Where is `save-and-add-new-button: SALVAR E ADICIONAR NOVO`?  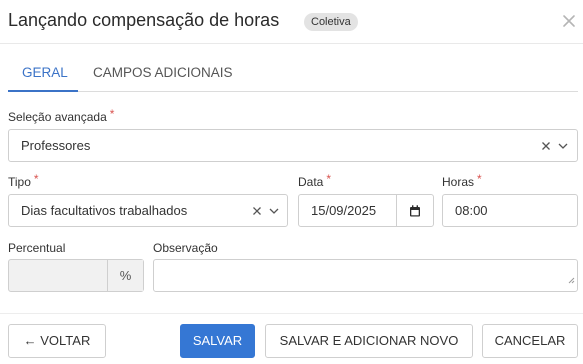 save-and-add-new-button: SALVAR E ADICIONAR NOVO is located at coordinates (369, 341).